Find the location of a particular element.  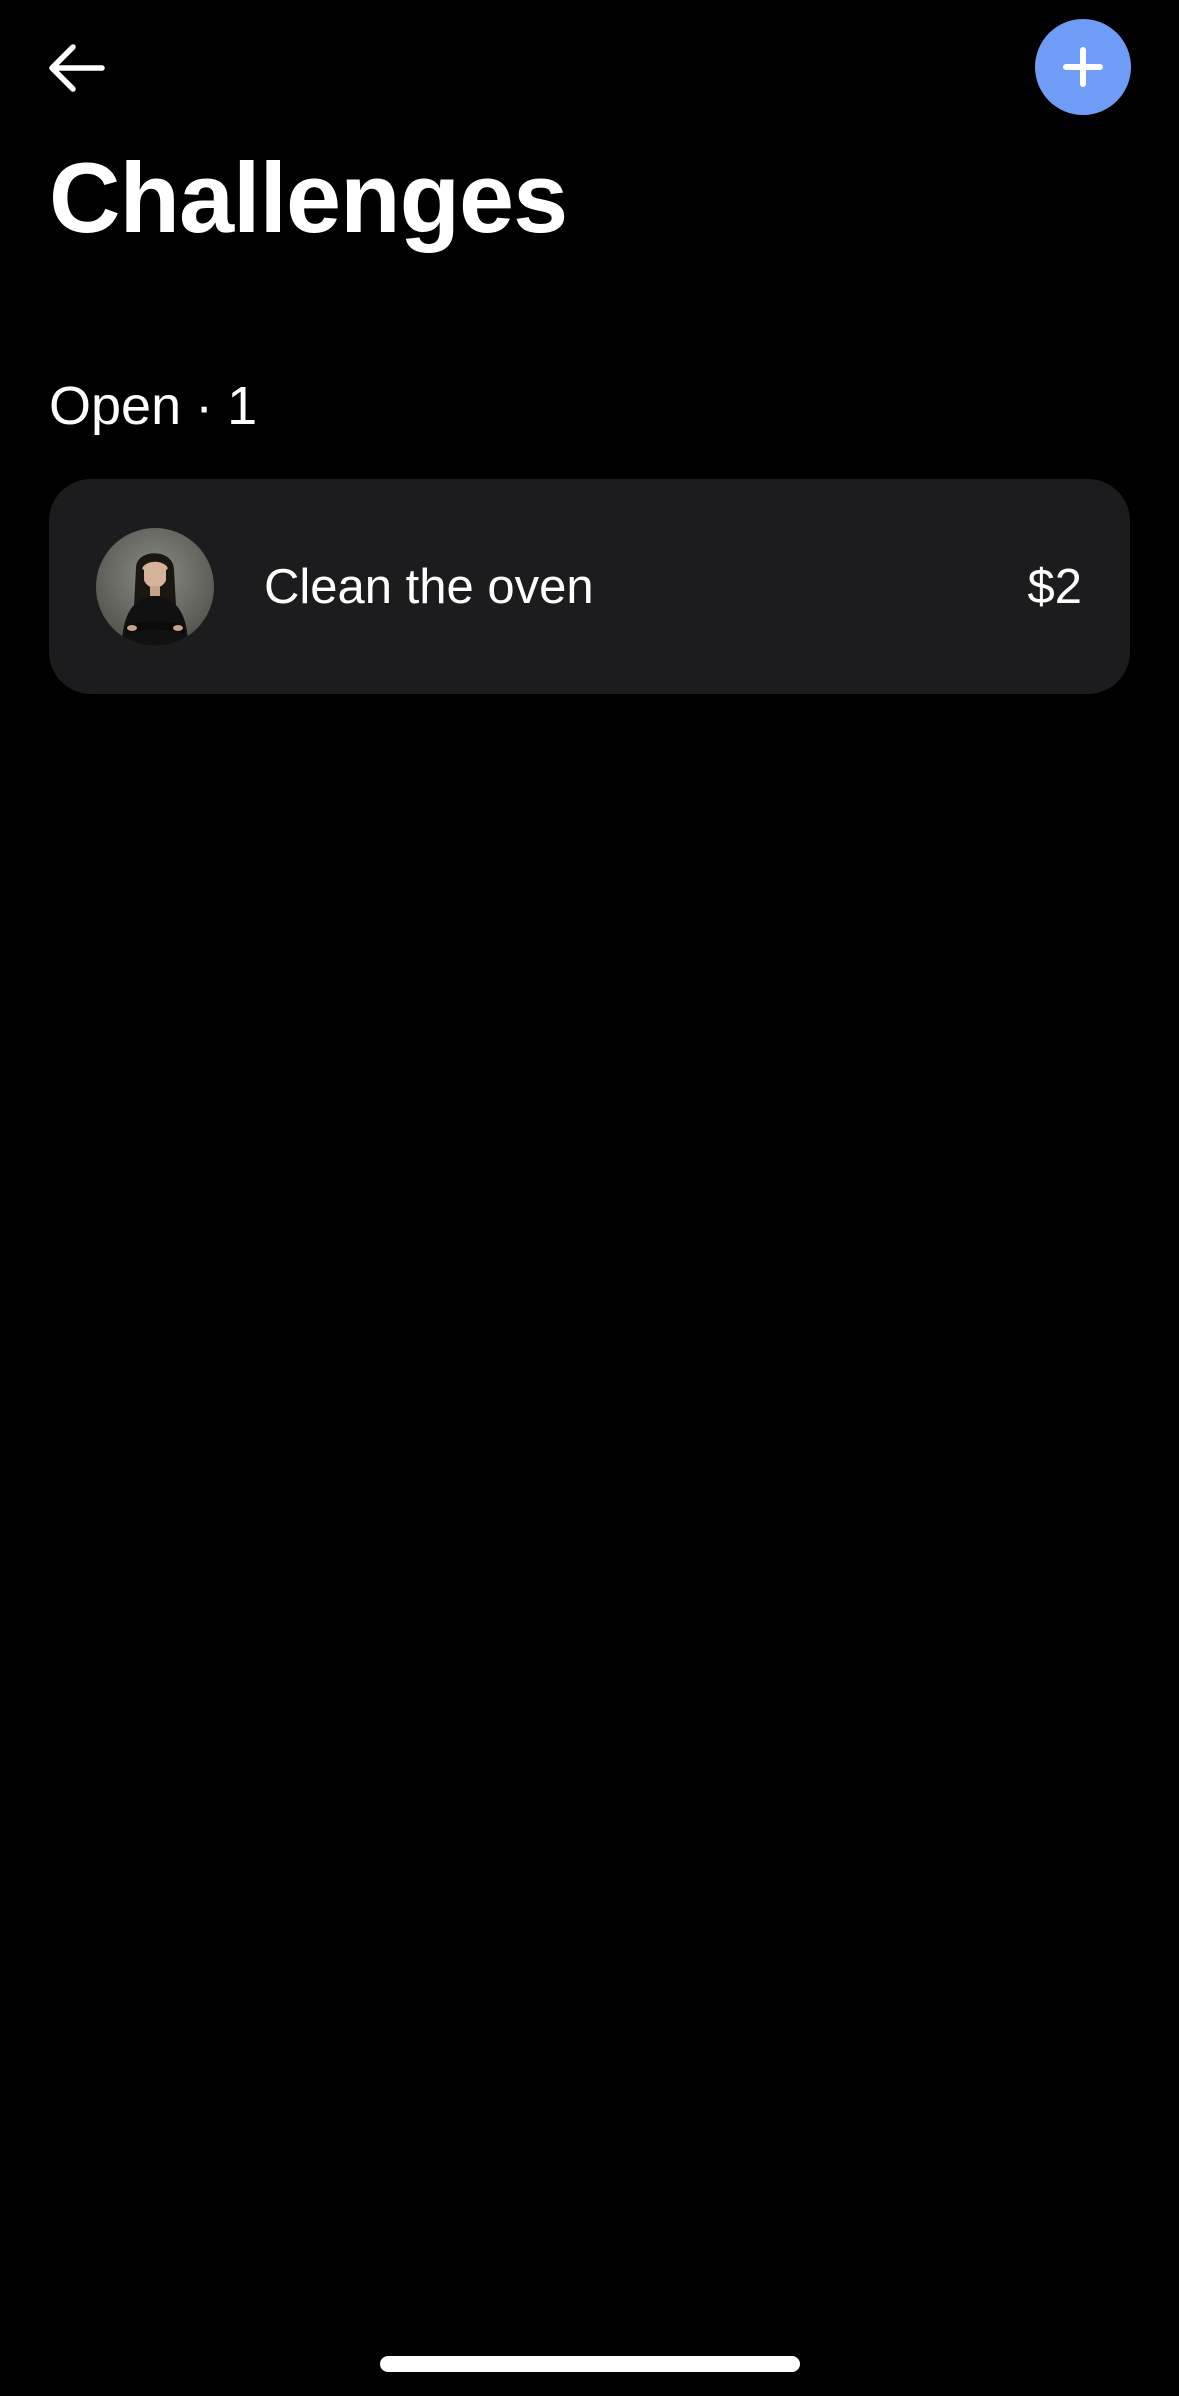

challenge-title: Clean the oven is located at coordinates (429, 586).